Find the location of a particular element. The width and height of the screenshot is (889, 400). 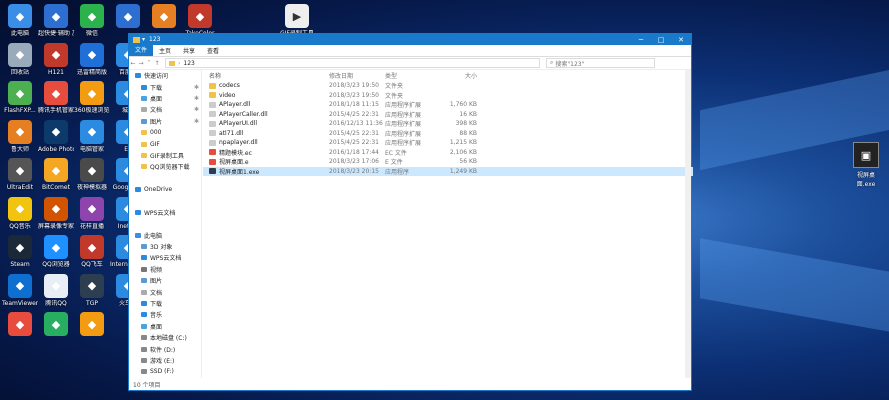

sidebar-item: 视频 is located at coordinates (165, 269).